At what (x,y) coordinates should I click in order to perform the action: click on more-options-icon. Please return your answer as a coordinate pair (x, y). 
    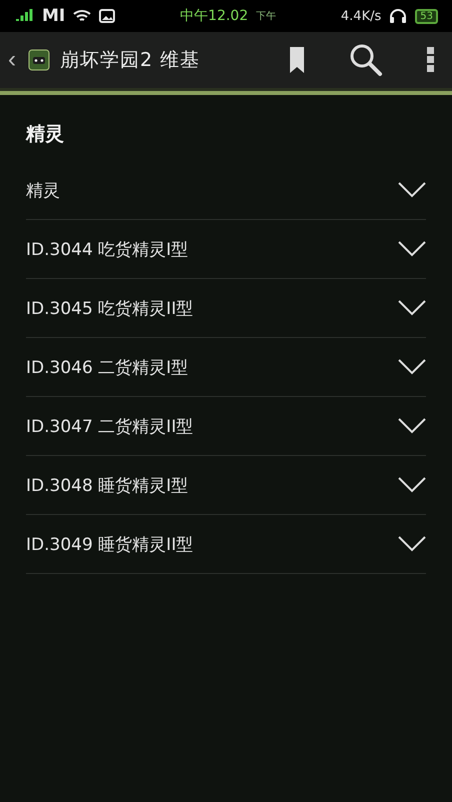
    Looking at the image, I should click on (430, 60).